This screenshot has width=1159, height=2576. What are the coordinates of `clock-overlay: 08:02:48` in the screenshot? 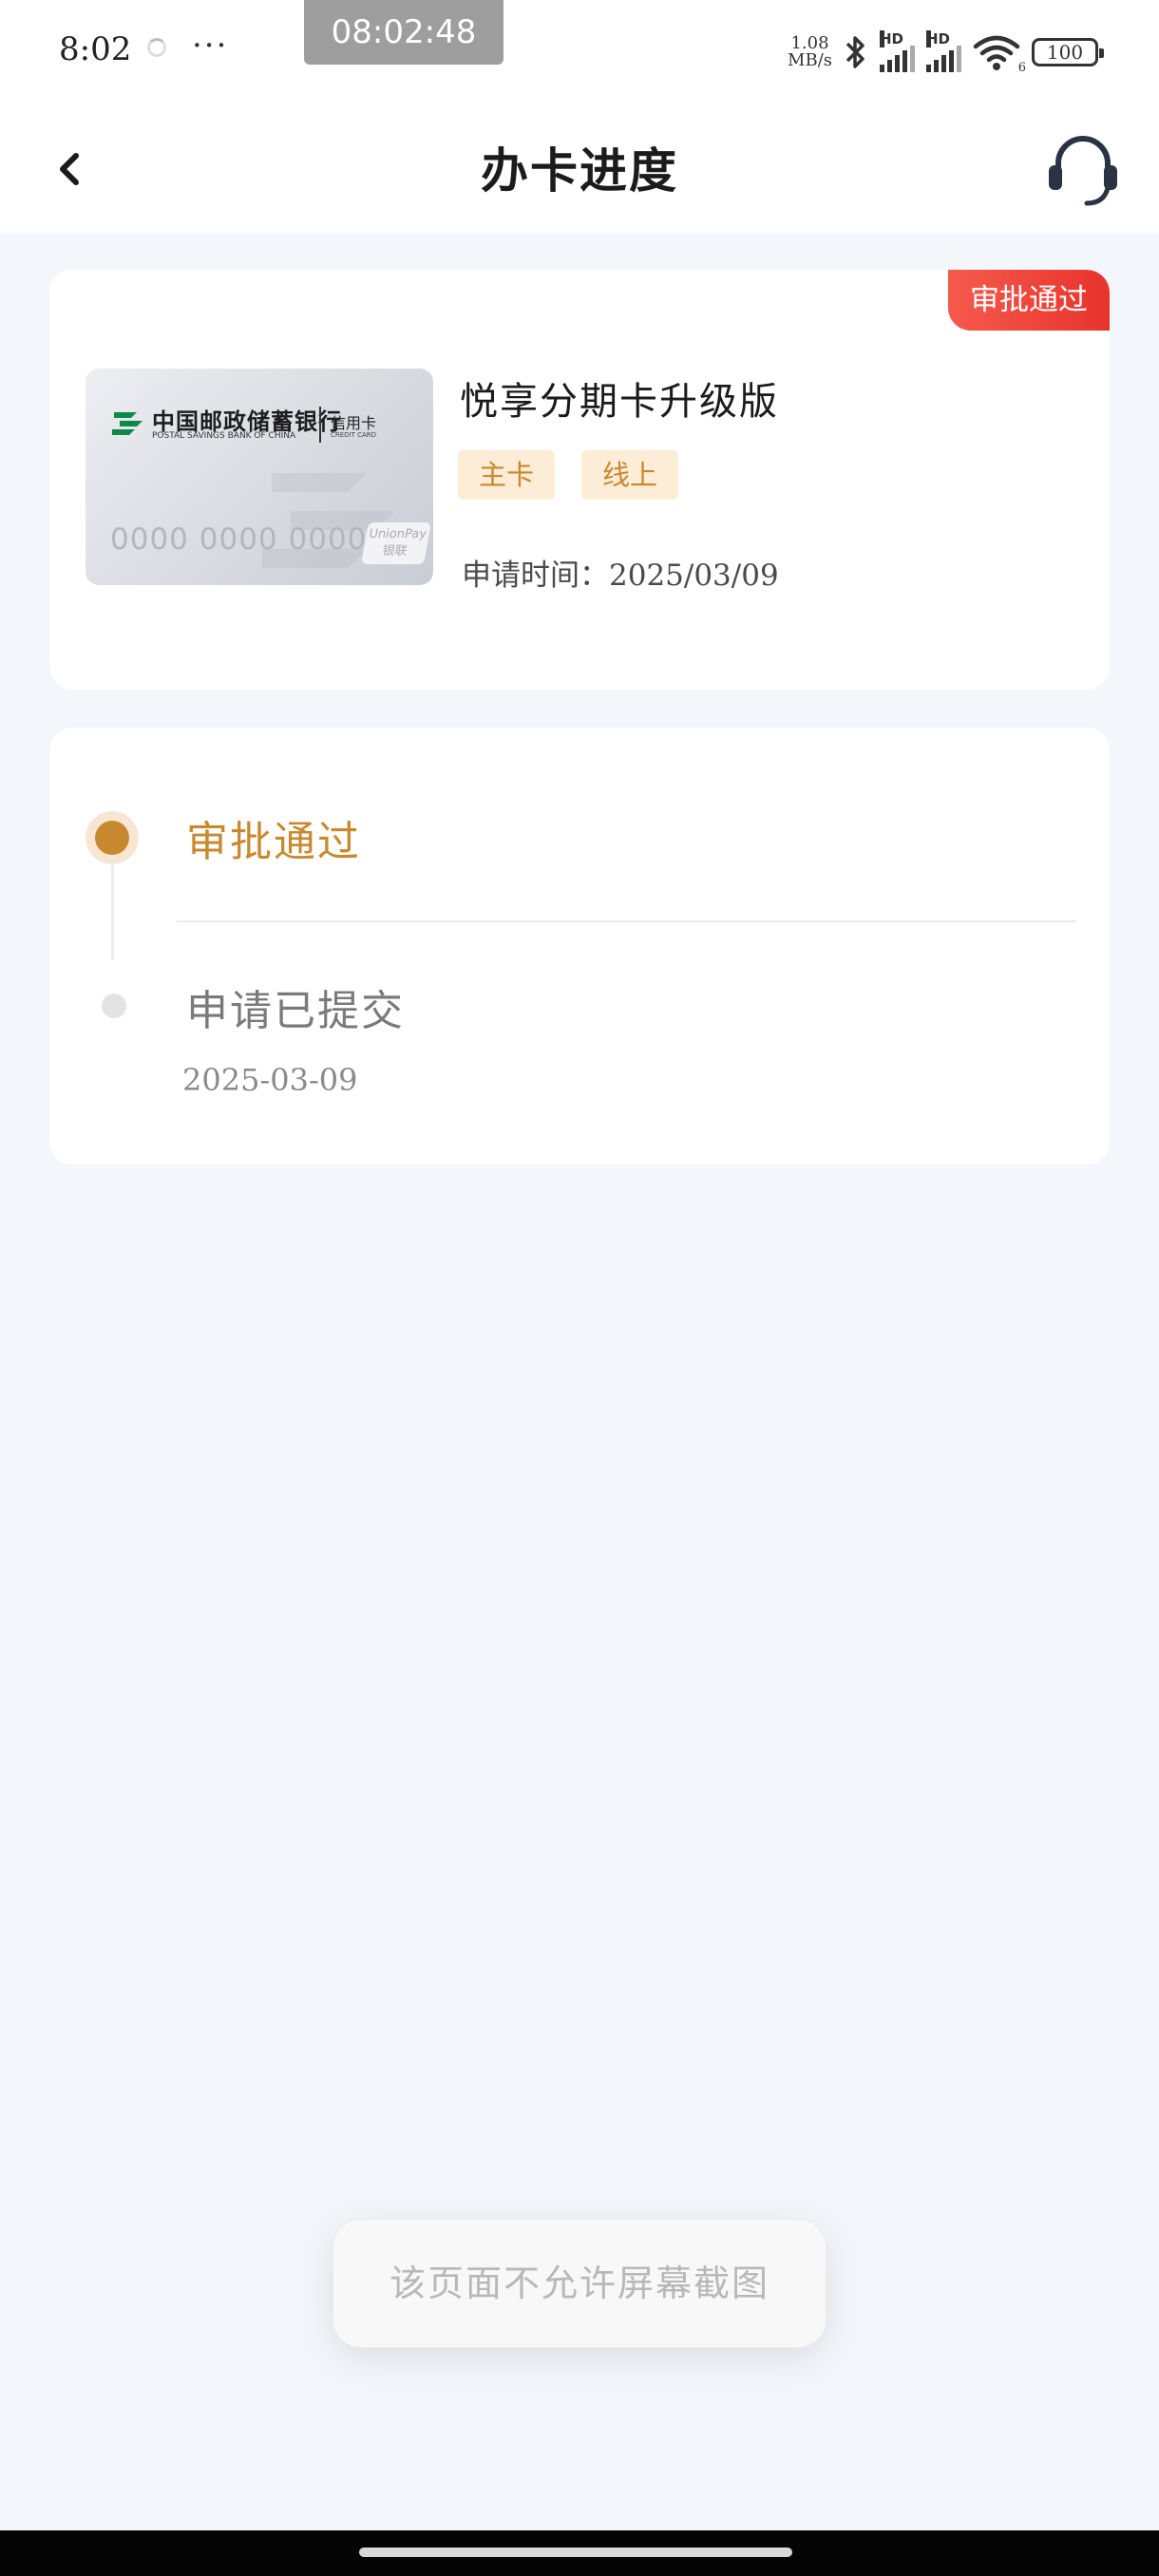 It's located at (404, 32).